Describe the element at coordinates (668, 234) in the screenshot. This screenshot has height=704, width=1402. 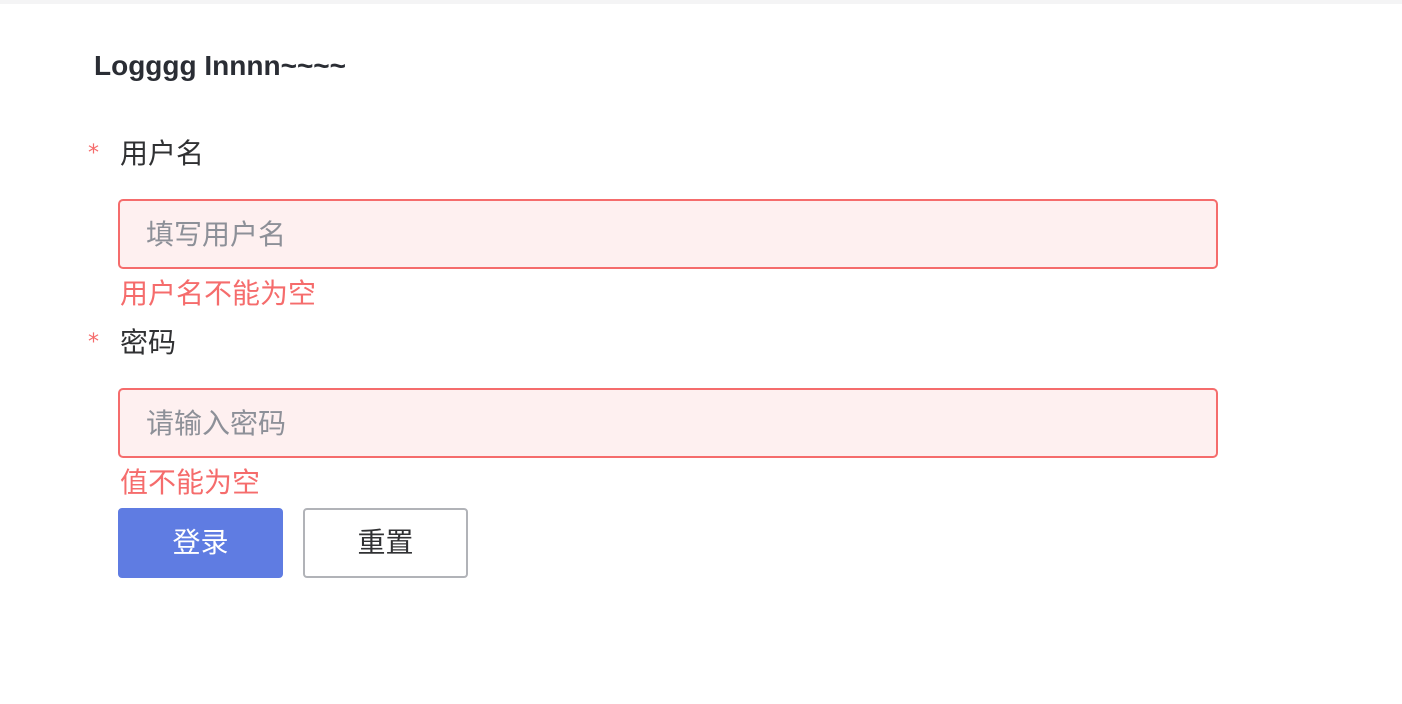
I see `username-input` at that location.